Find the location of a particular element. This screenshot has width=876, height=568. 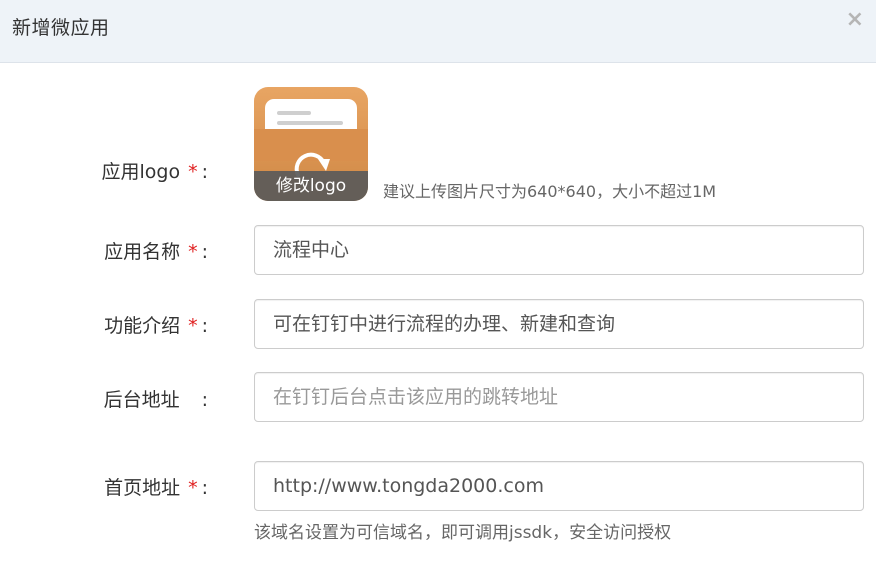

home-url-label-row: 首页地址 *: is located at coordinates (118, 486).